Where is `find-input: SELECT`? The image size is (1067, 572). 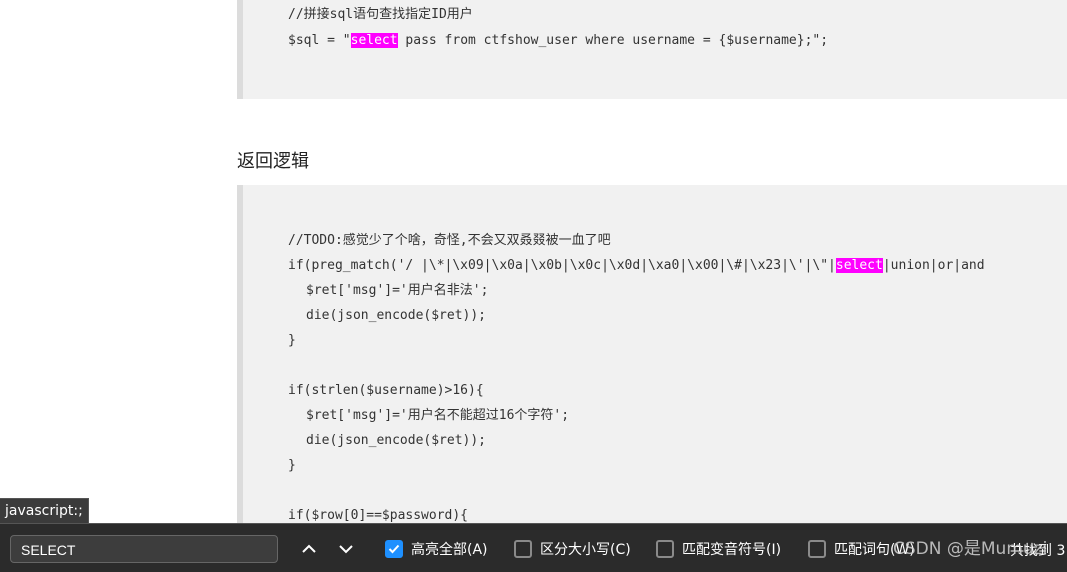 find-input: SELECT is located at coordinates (144, 549).